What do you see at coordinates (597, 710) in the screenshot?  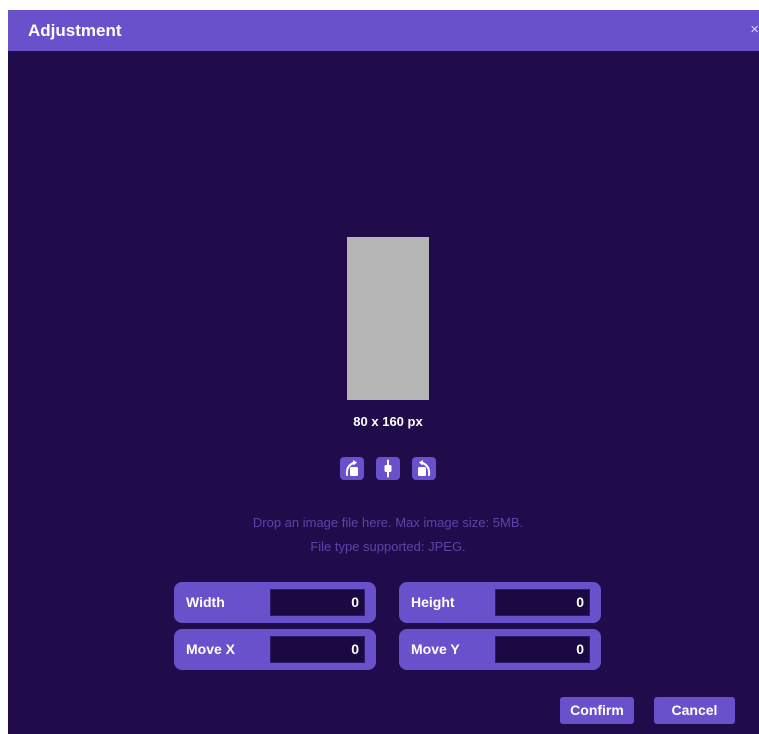 I see `confirm-button: Confirm` at bounding box center [597, 710].